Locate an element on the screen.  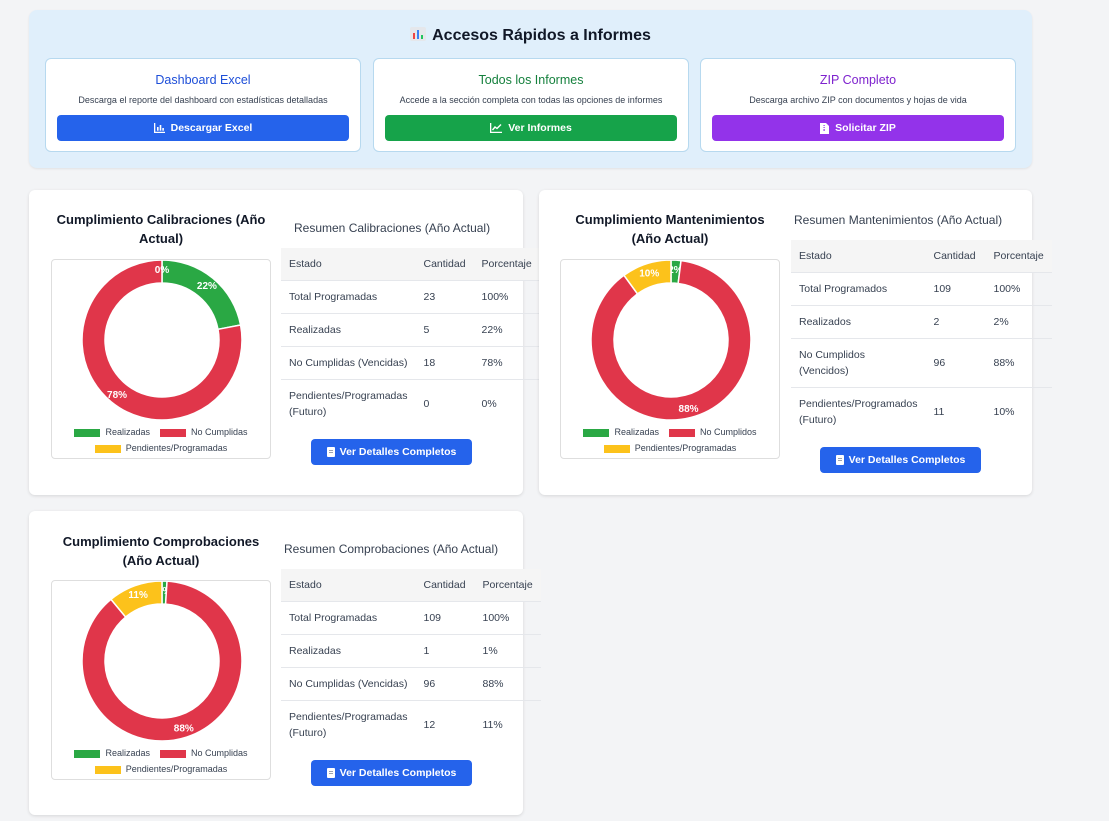
solicitar-zip-label: Solicitar ZIP is located at coordinates (865, 128).